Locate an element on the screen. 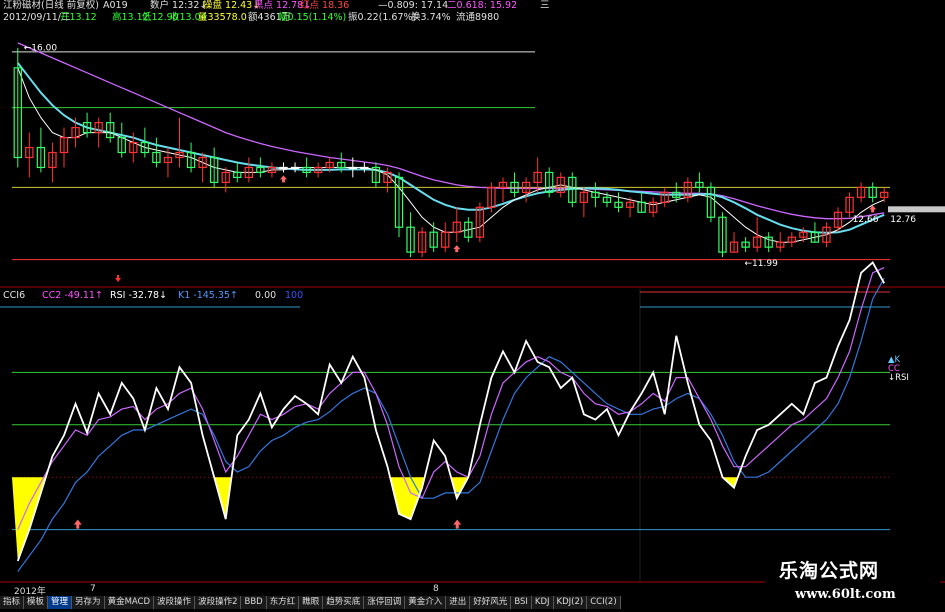 This screenshot has height=612, width=945. header-field: —0.809: 17.14 is located at coordinates (413, 5).